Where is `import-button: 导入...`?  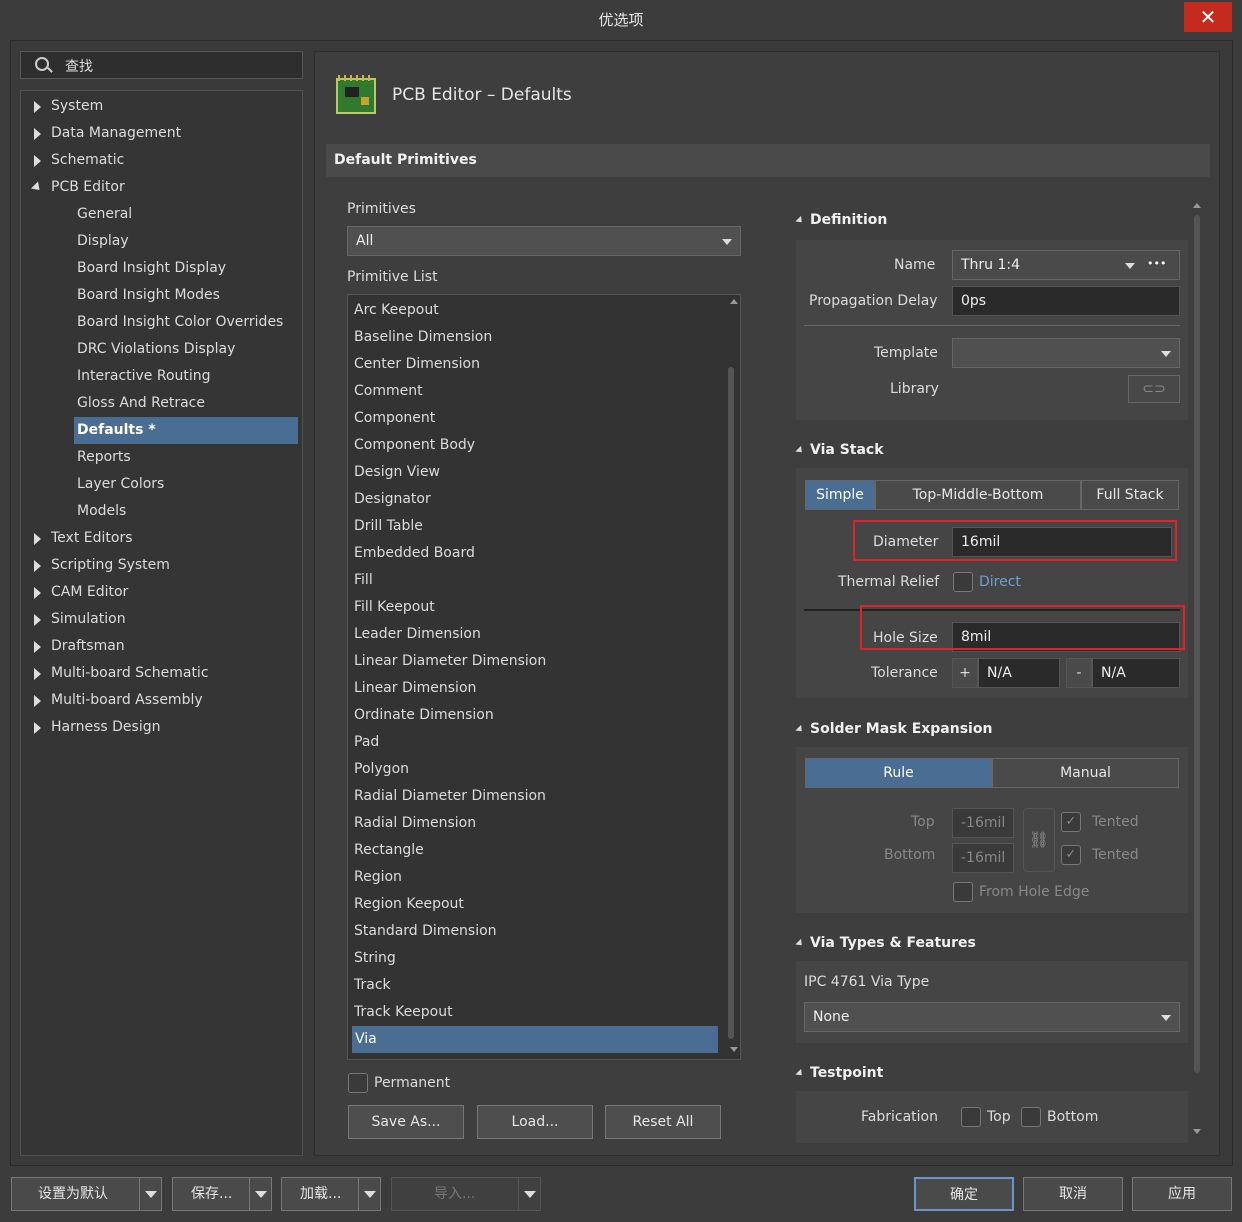
import-button: 导入... is located at coordinates (466, 1194).